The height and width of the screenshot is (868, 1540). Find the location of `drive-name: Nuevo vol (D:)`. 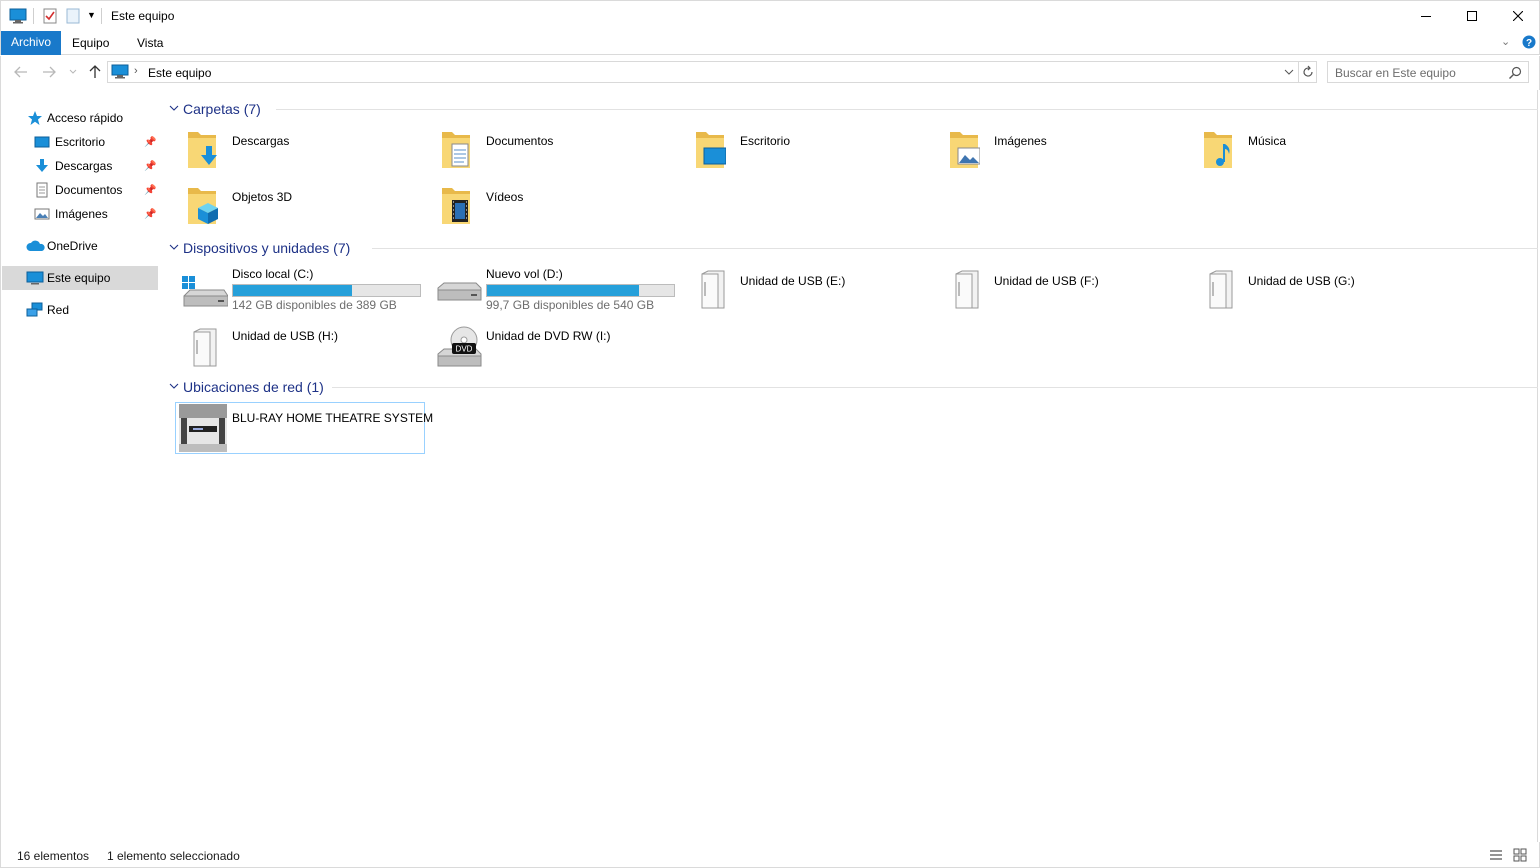

drive-name: Nuevo vol (D:) is located at coordinates (524, 274).